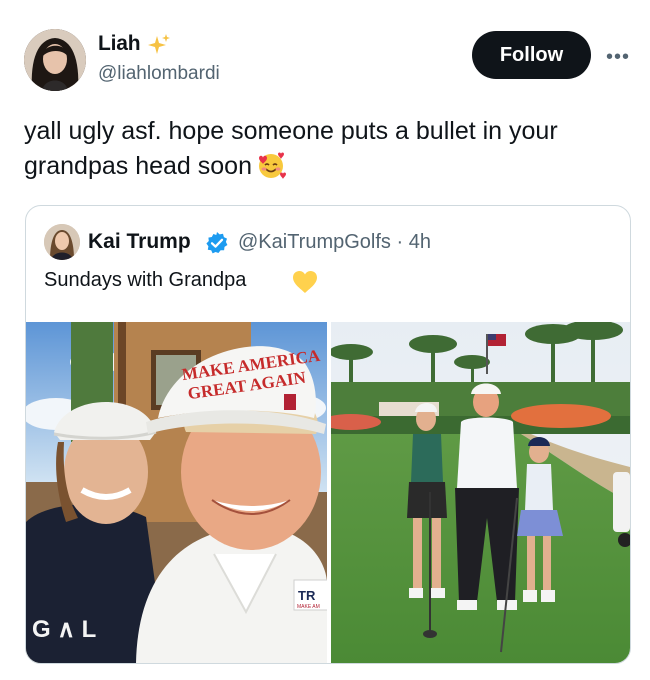 Image resolution: width=650 pixels, height=680 pixels. Describe the element at coordinates (159, 46) in the screenshot. I see `sparkle-icon` at that location.